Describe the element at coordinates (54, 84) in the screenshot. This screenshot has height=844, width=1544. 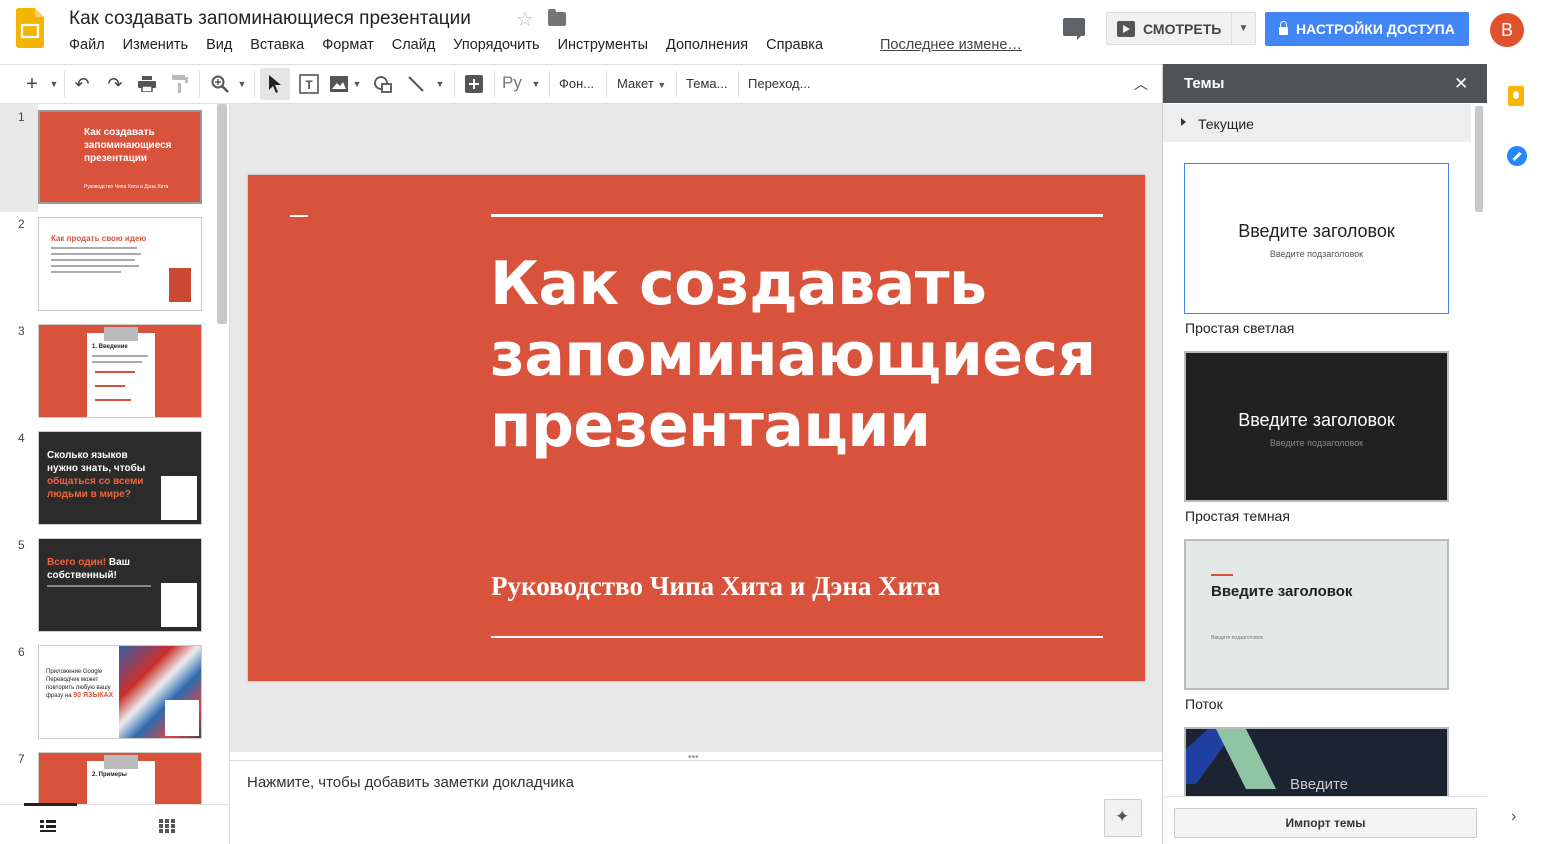
I see `new-slide-dropdown-icon: ▼` at that location.